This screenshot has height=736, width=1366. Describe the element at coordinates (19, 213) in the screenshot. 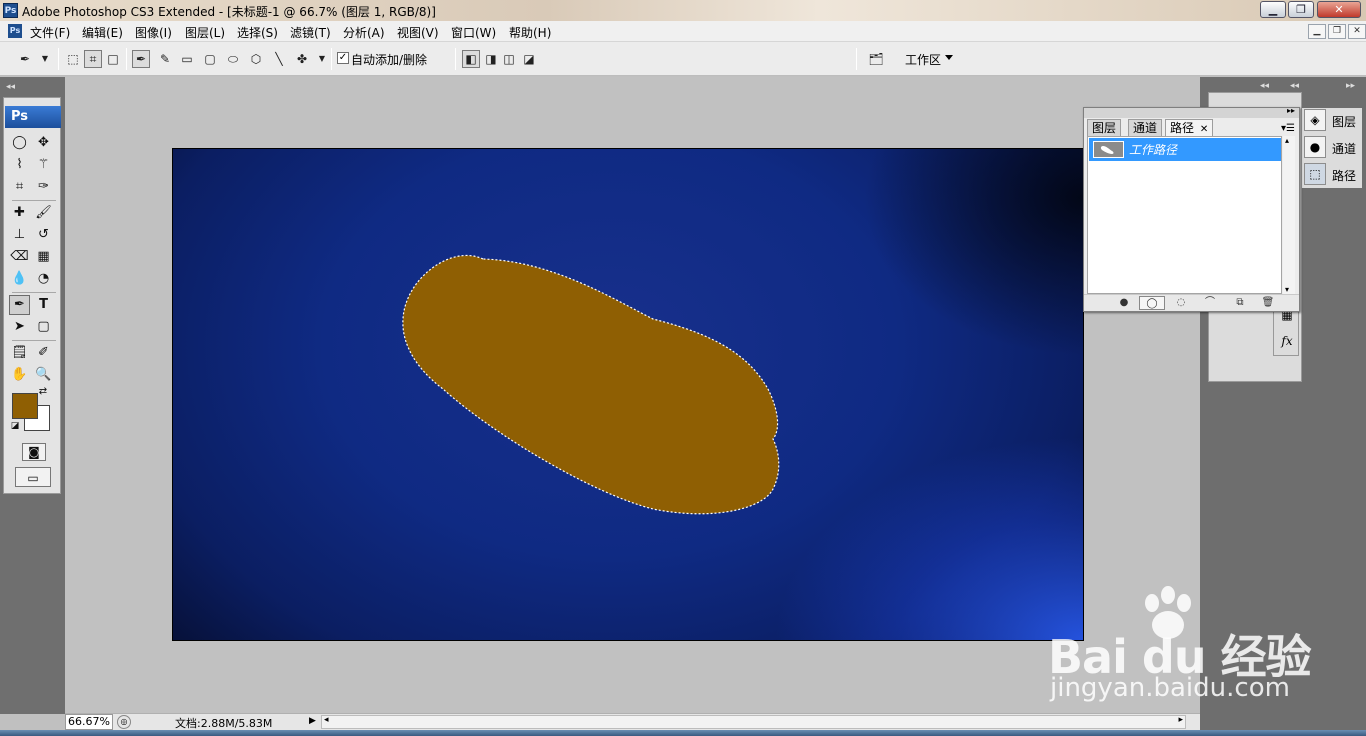

I see `healing-brush-tool-icon: ✚` at that location.